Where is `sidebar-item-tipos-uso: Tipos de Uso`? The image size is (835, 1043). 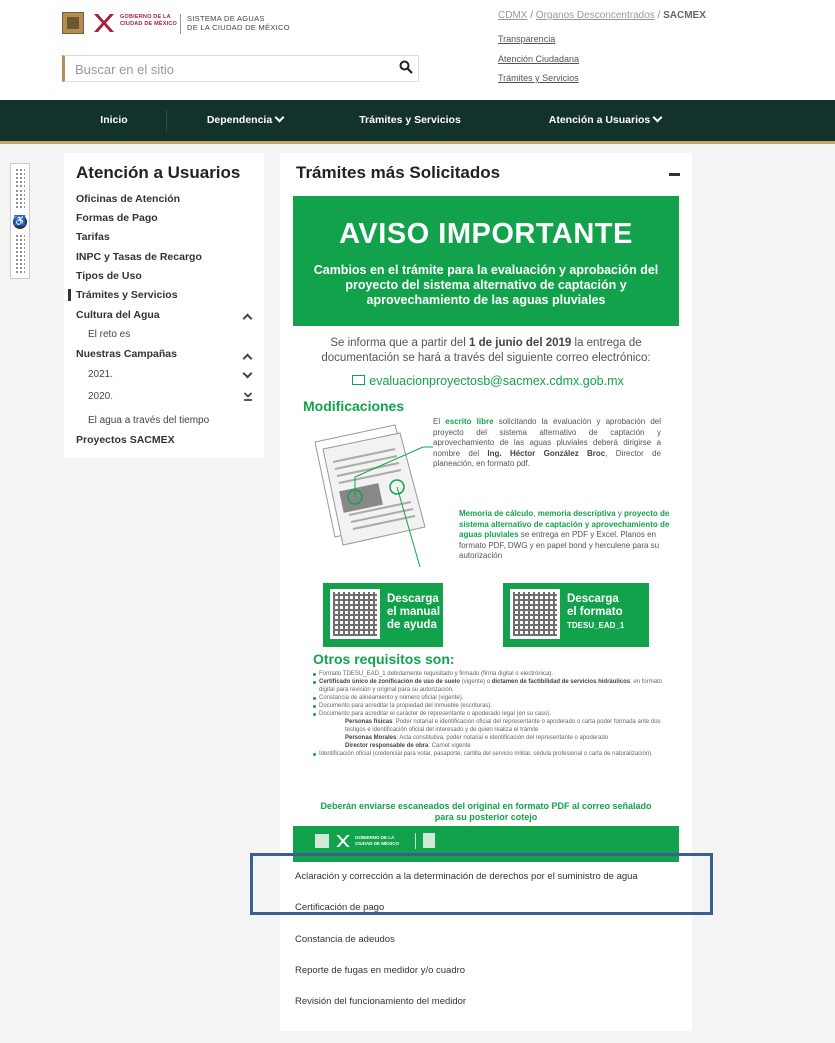
sidebar-item-tipos-uso: Tipos de Uso is located at coordinates (109, 276).